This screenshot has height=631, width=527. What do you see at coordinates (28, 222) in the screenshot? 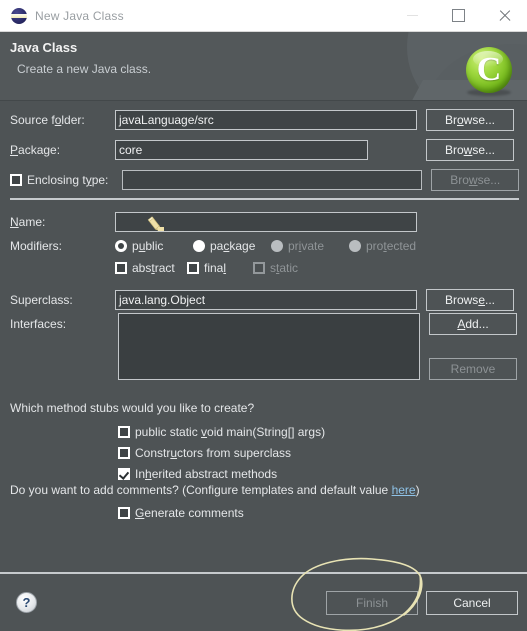
I see `name-label: Name:` at bounding box center [28, 222].